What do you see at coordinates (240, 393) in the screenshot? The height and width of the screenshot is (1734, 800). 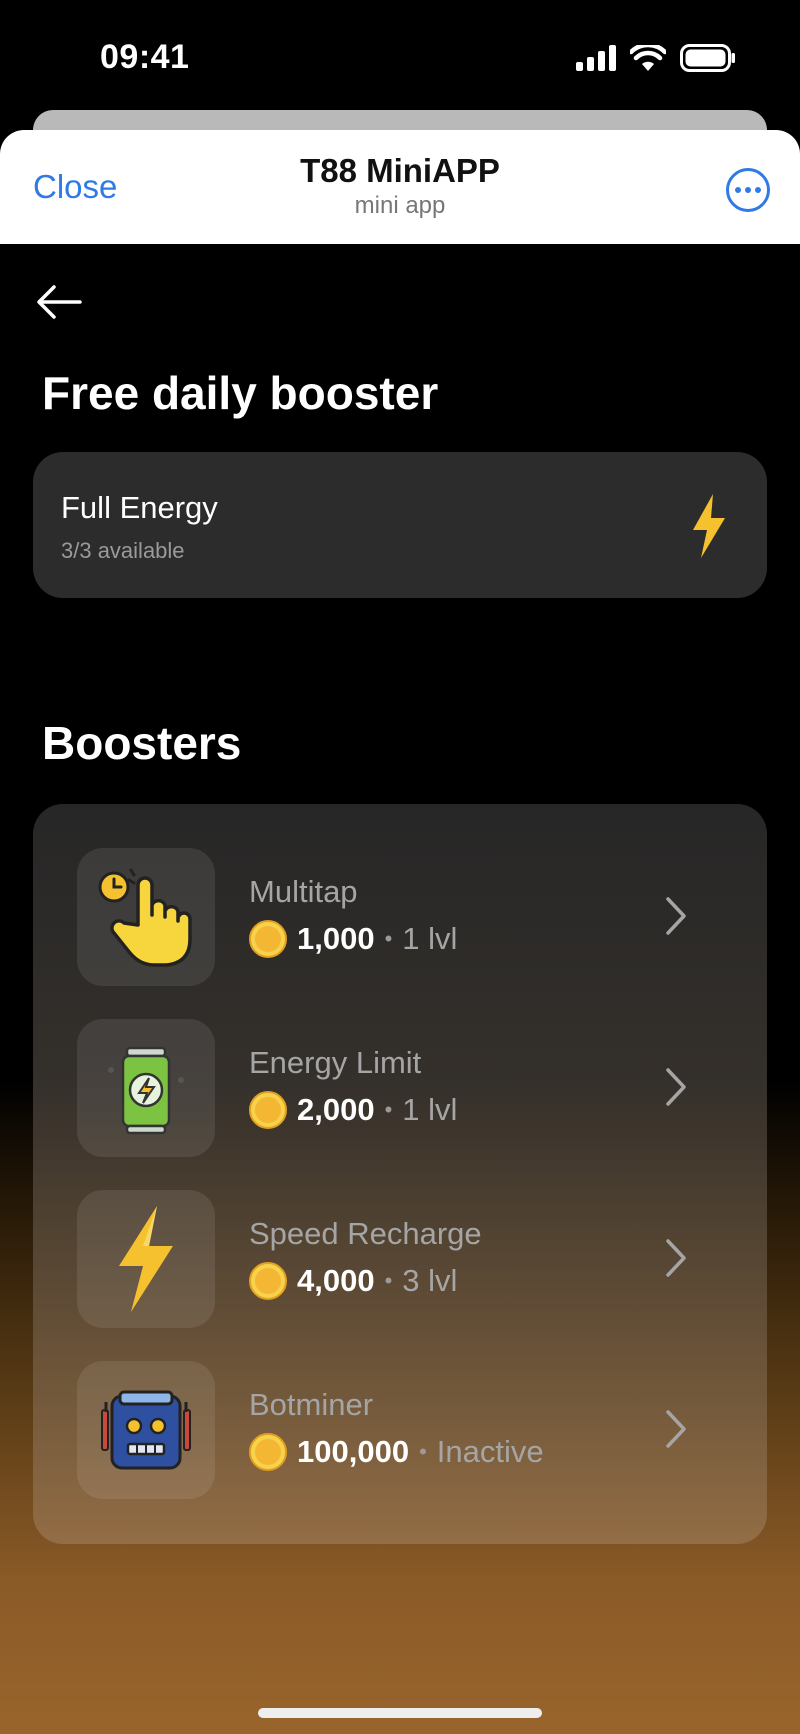 I see `free-booster-title: Free daily booster` at bounding box center [240, 393].